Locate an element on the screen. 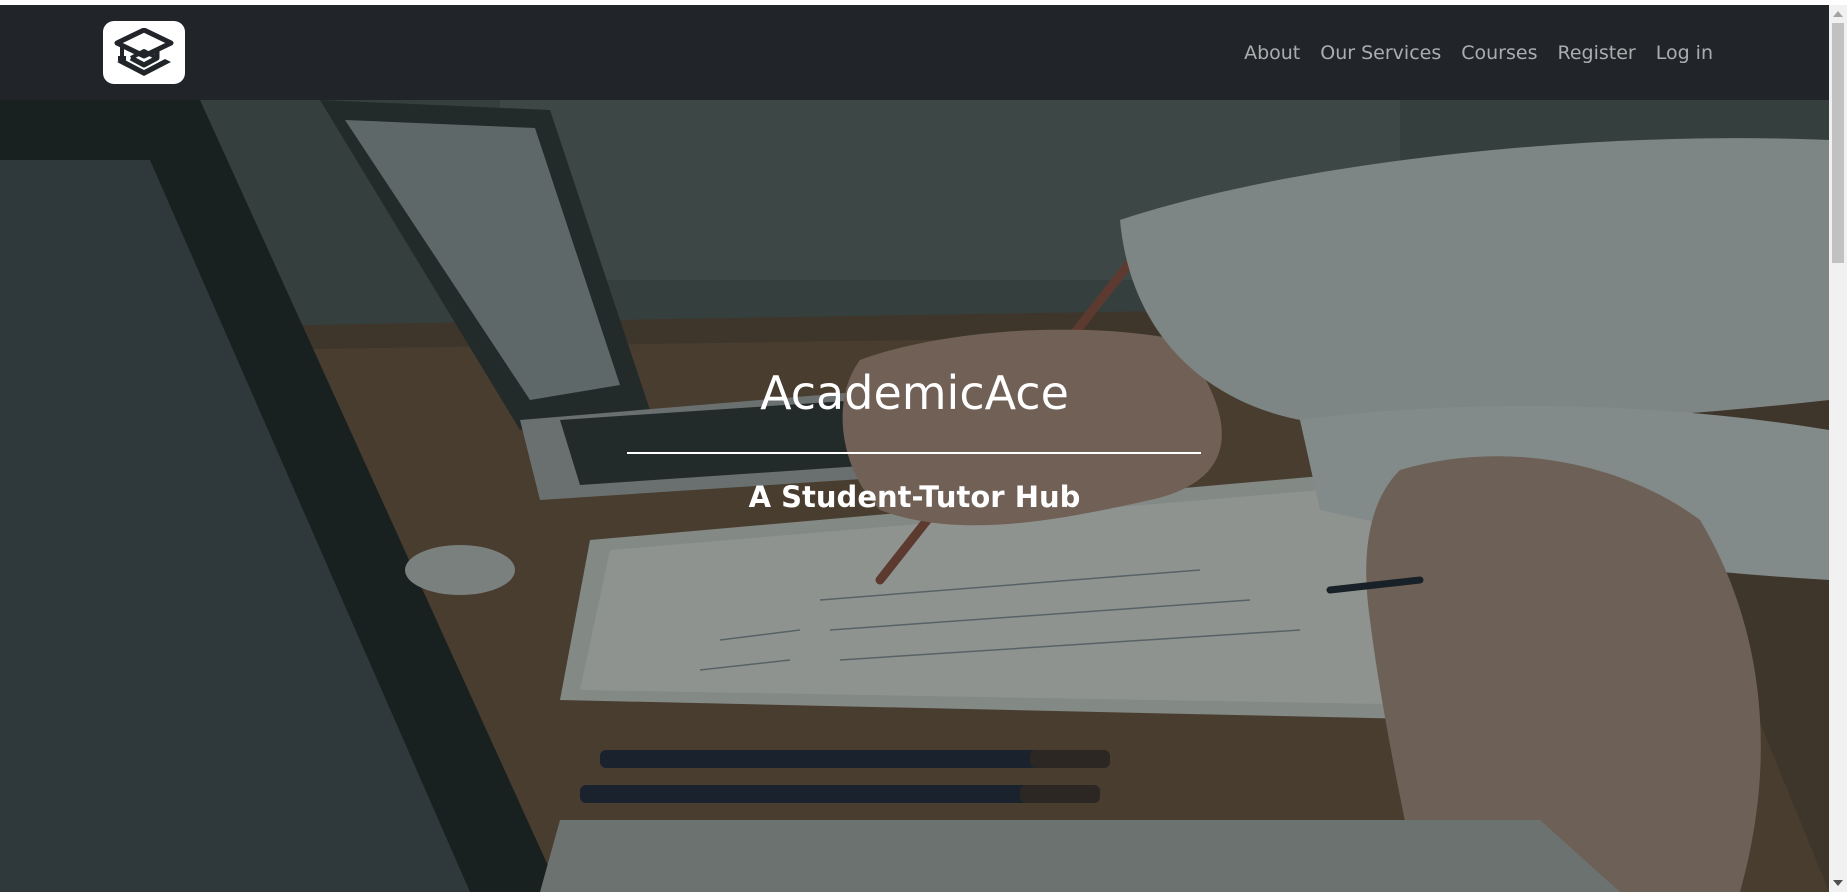 This screenshot has width=1847, height=892. scrollbar-thumb is located at coordinates (1838, 143).